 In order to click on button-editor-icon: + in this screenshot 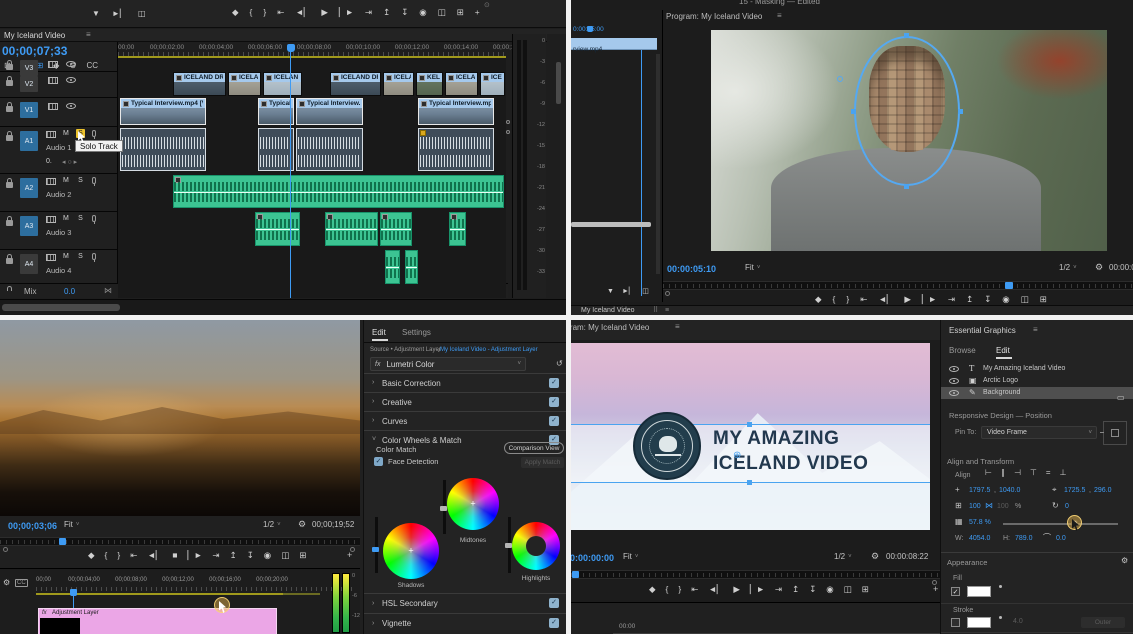, I will do `click(349, 555)`.